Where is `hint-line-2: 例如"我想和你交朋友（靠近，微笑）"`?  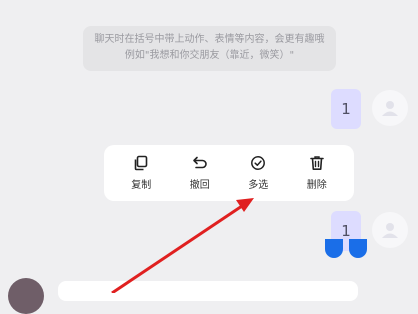
hint-line-2: 例如"我想和你交朋友（靠近，微笑）" is located at coordinates (209, 55).